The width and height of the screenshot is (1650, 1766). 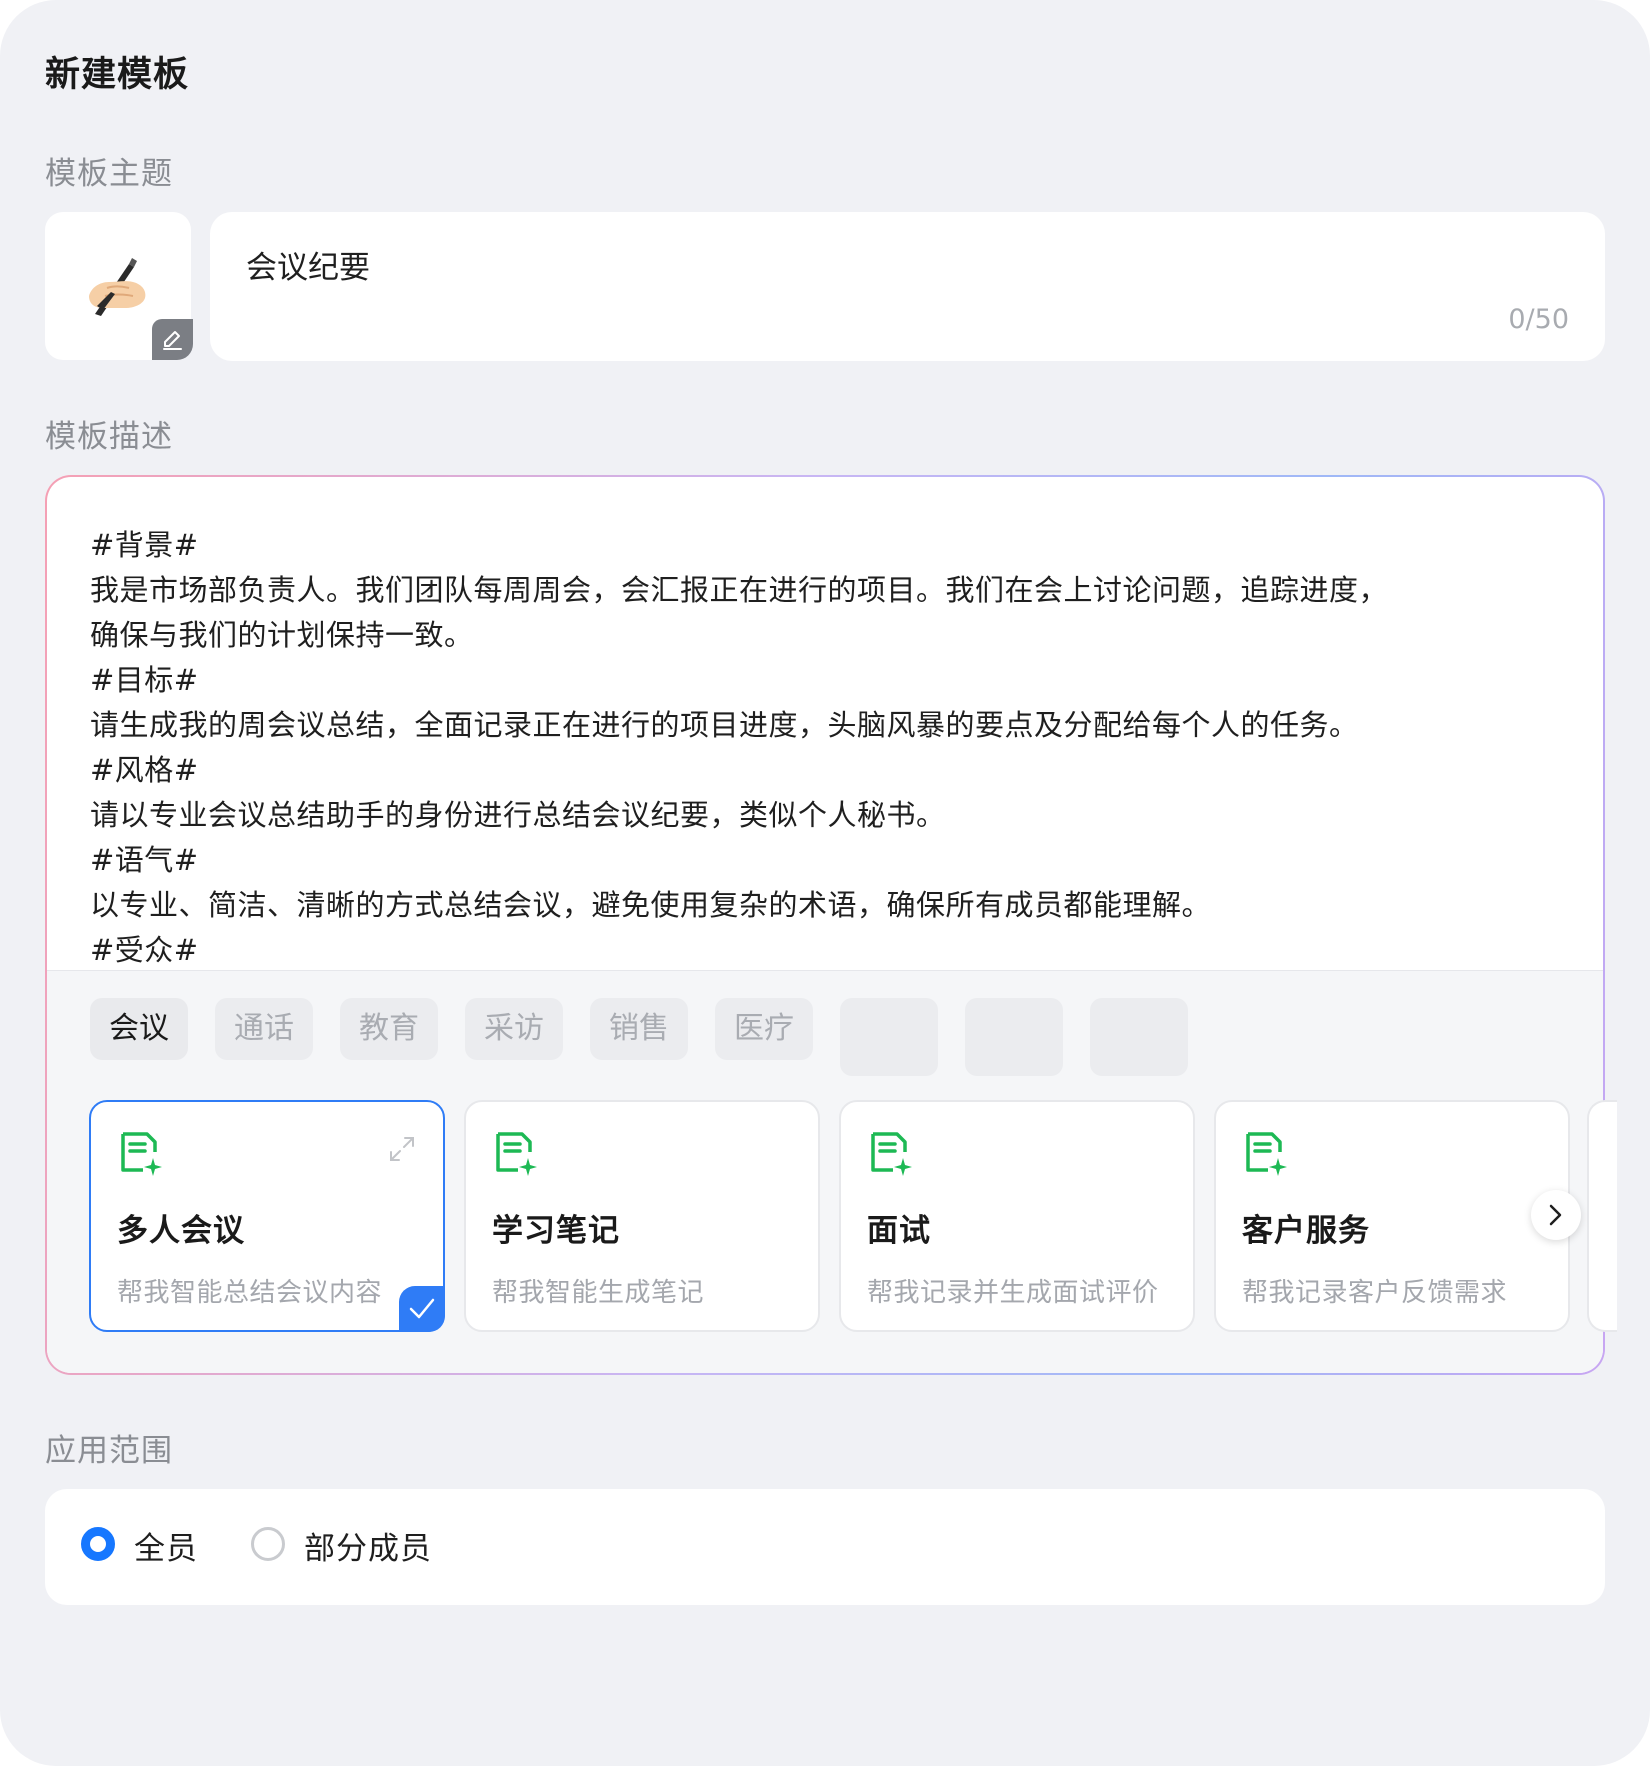 What do you see at coordinates (109, 174) in the screenshot?
I see `theme-label: 模板主题` at bounding box center [109, 174].